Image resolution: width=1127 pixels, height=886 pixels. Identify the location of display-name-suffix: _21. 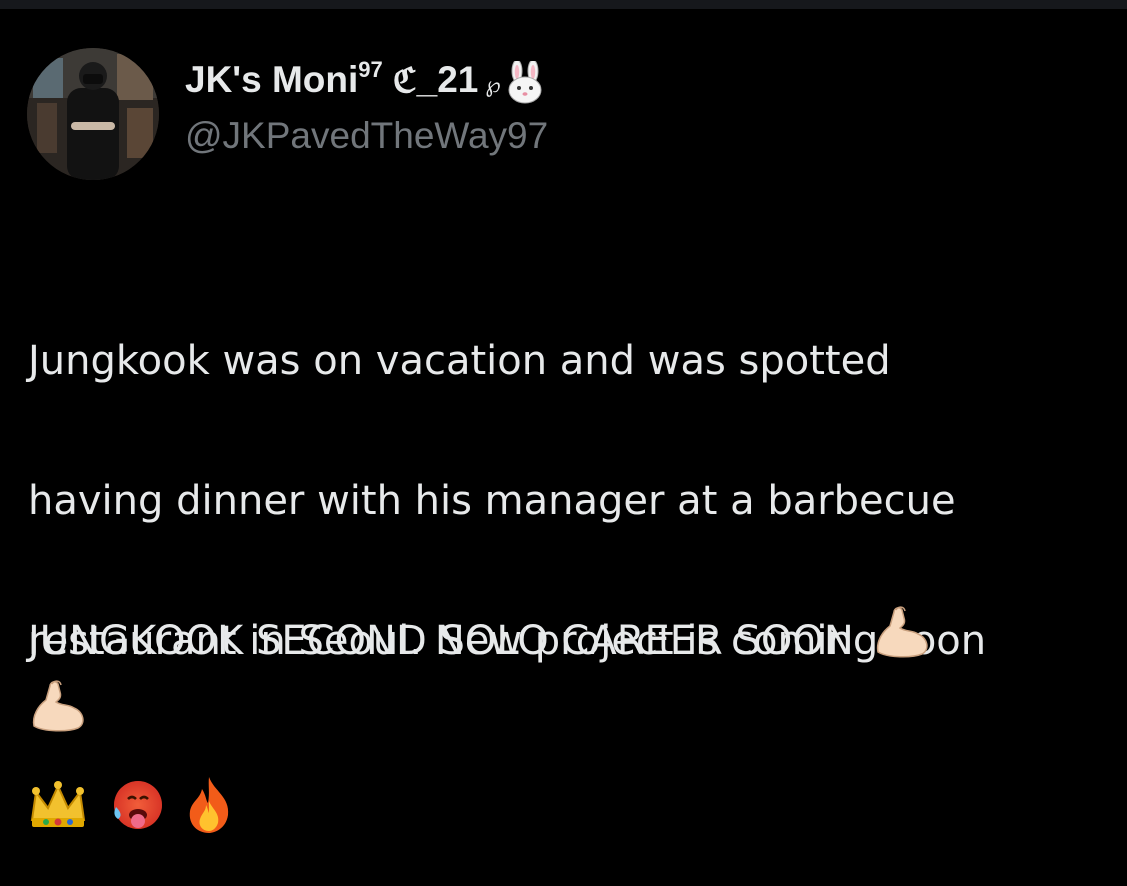
(447, 79).